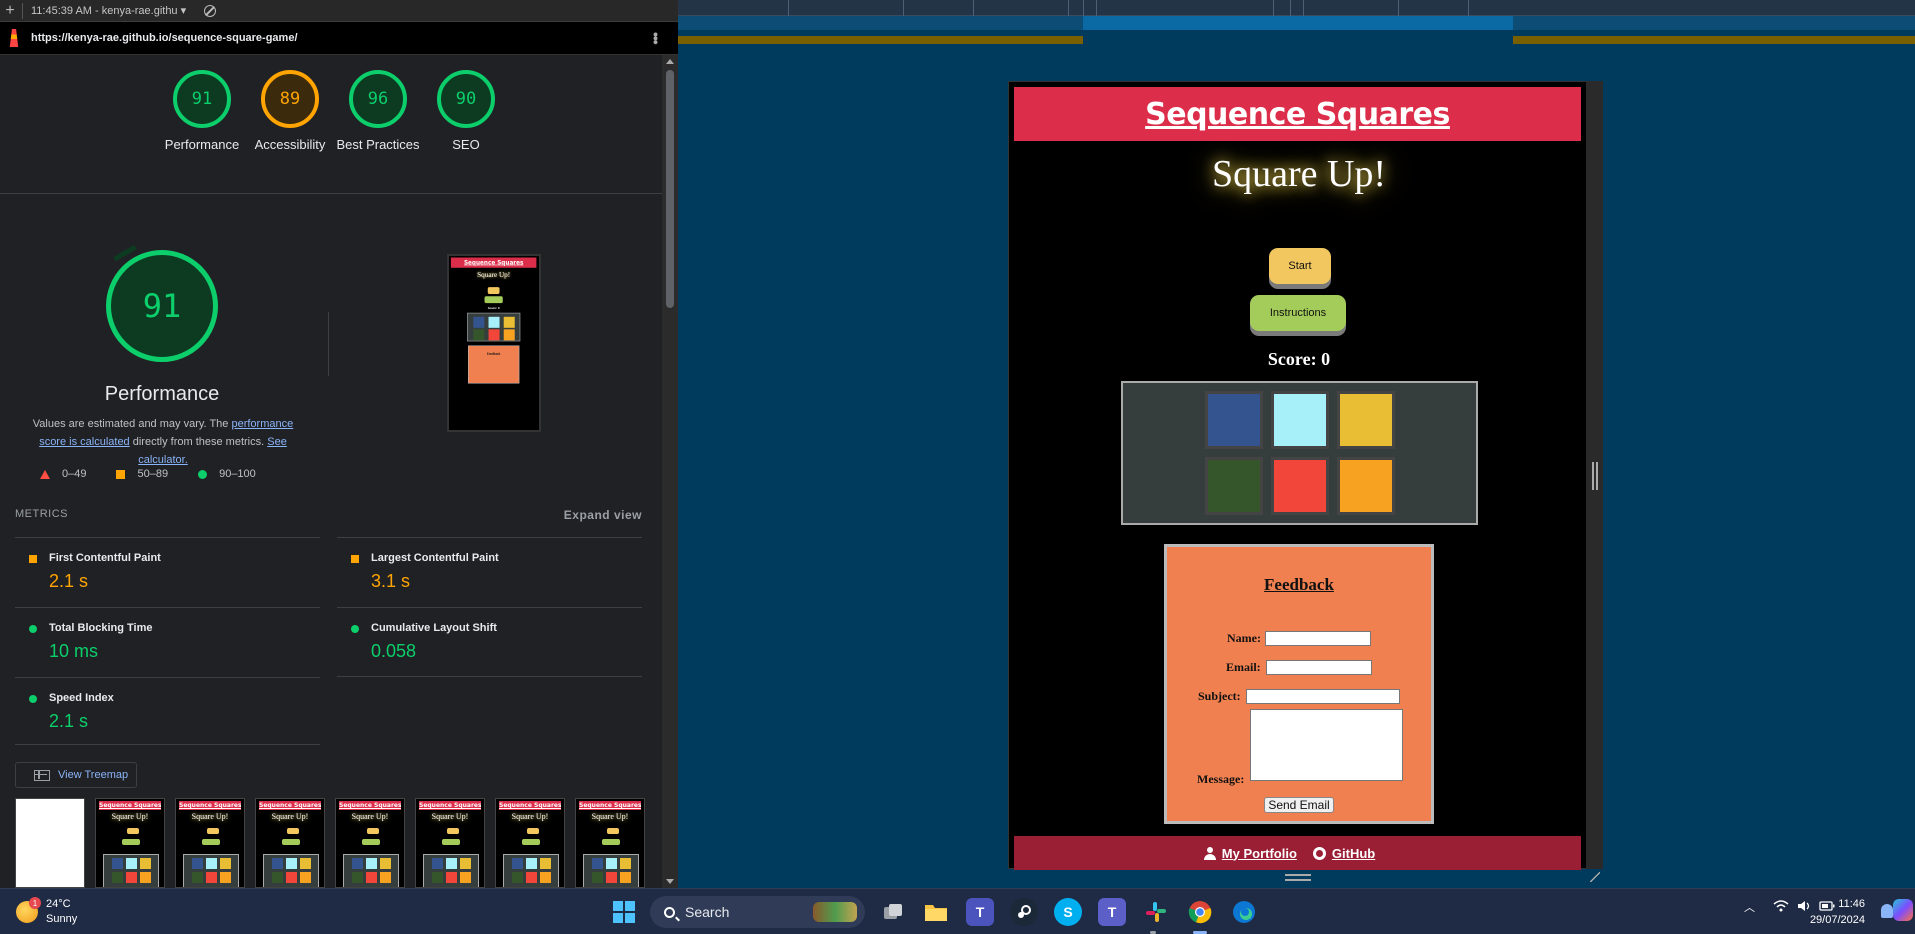 The height and width of the screenshot is (934, 1915). Describe the element at coordinates (435, 558) in the screenshot. I see `metric-name: Largest Contentful Paint` at that location.